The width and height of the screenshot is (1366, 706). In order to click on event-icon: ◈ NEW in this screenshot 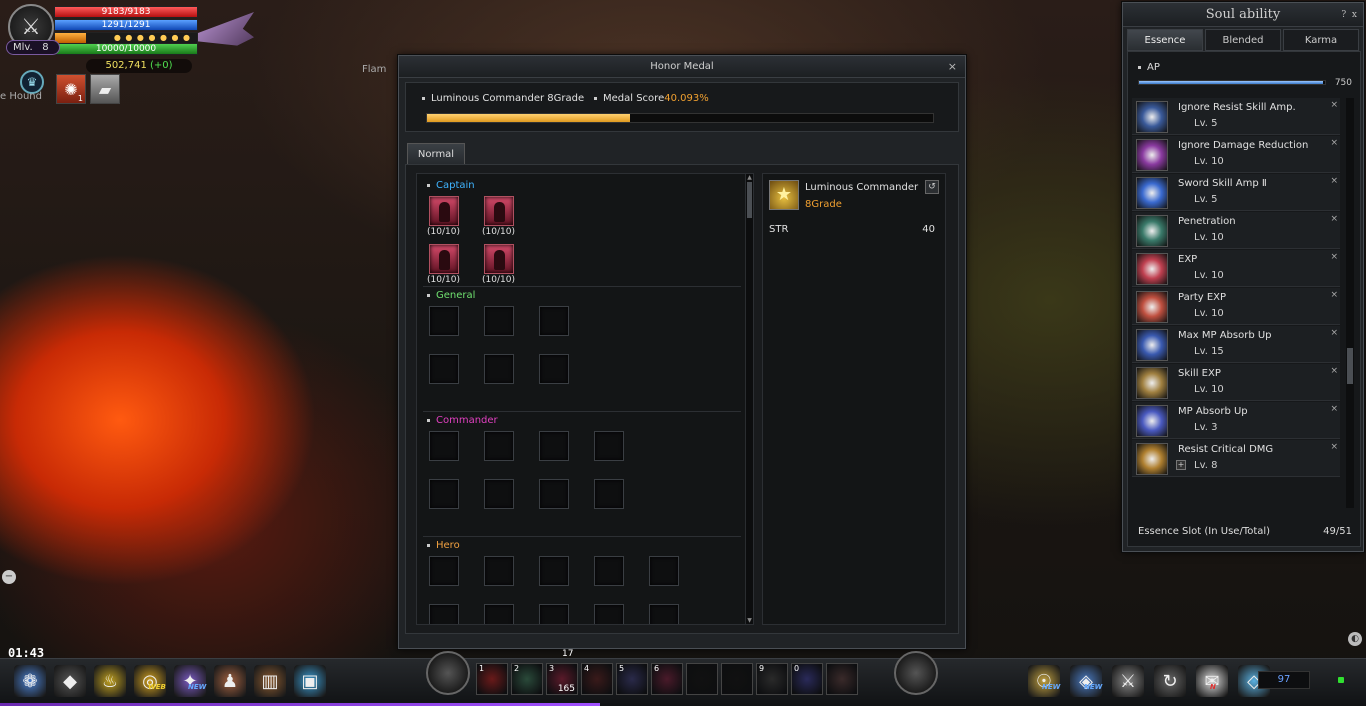, I will do `click(1086, 681)`.